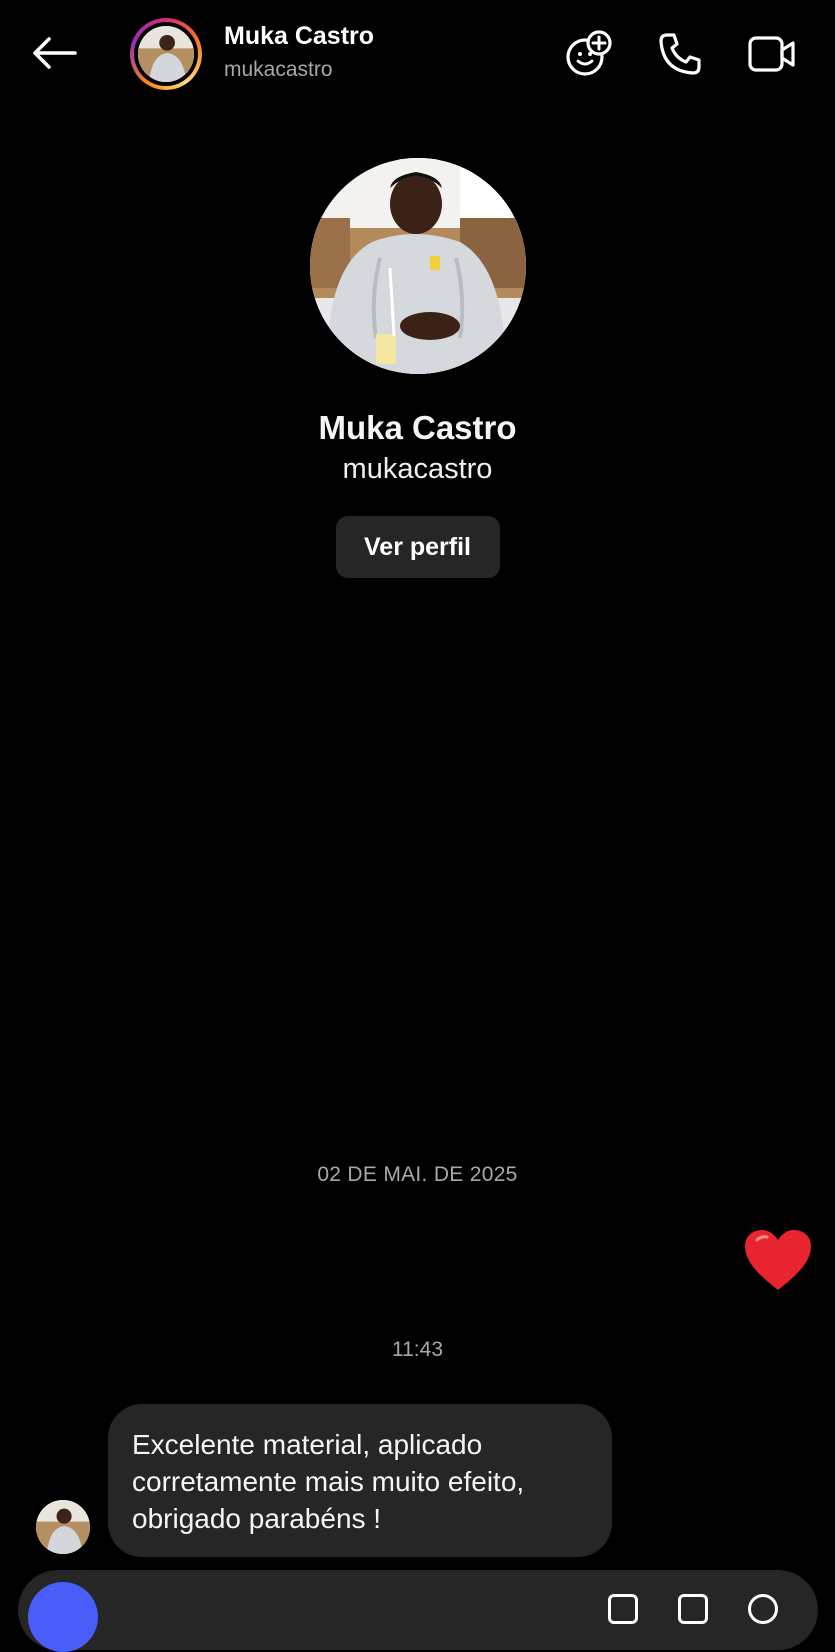 The image size is (835, 1652). What do you see at coordinates (417, 1349) in the screenshot?
I see `time-separator: 11:43` at bounding box center [417, 1349].